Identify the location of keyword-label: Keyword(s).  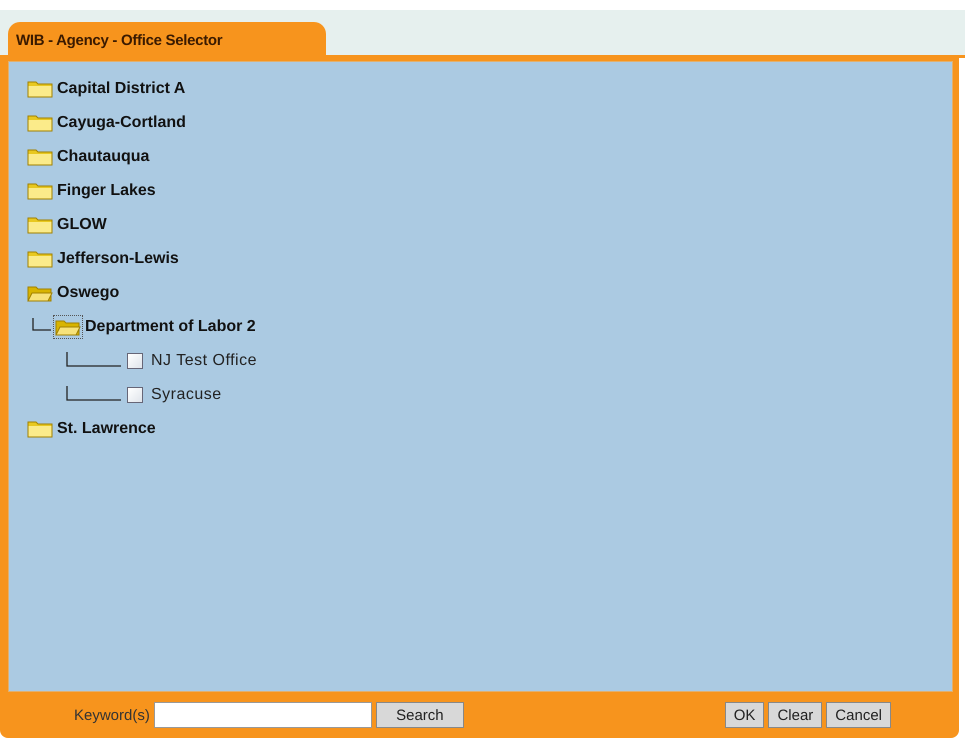
(112, 715).